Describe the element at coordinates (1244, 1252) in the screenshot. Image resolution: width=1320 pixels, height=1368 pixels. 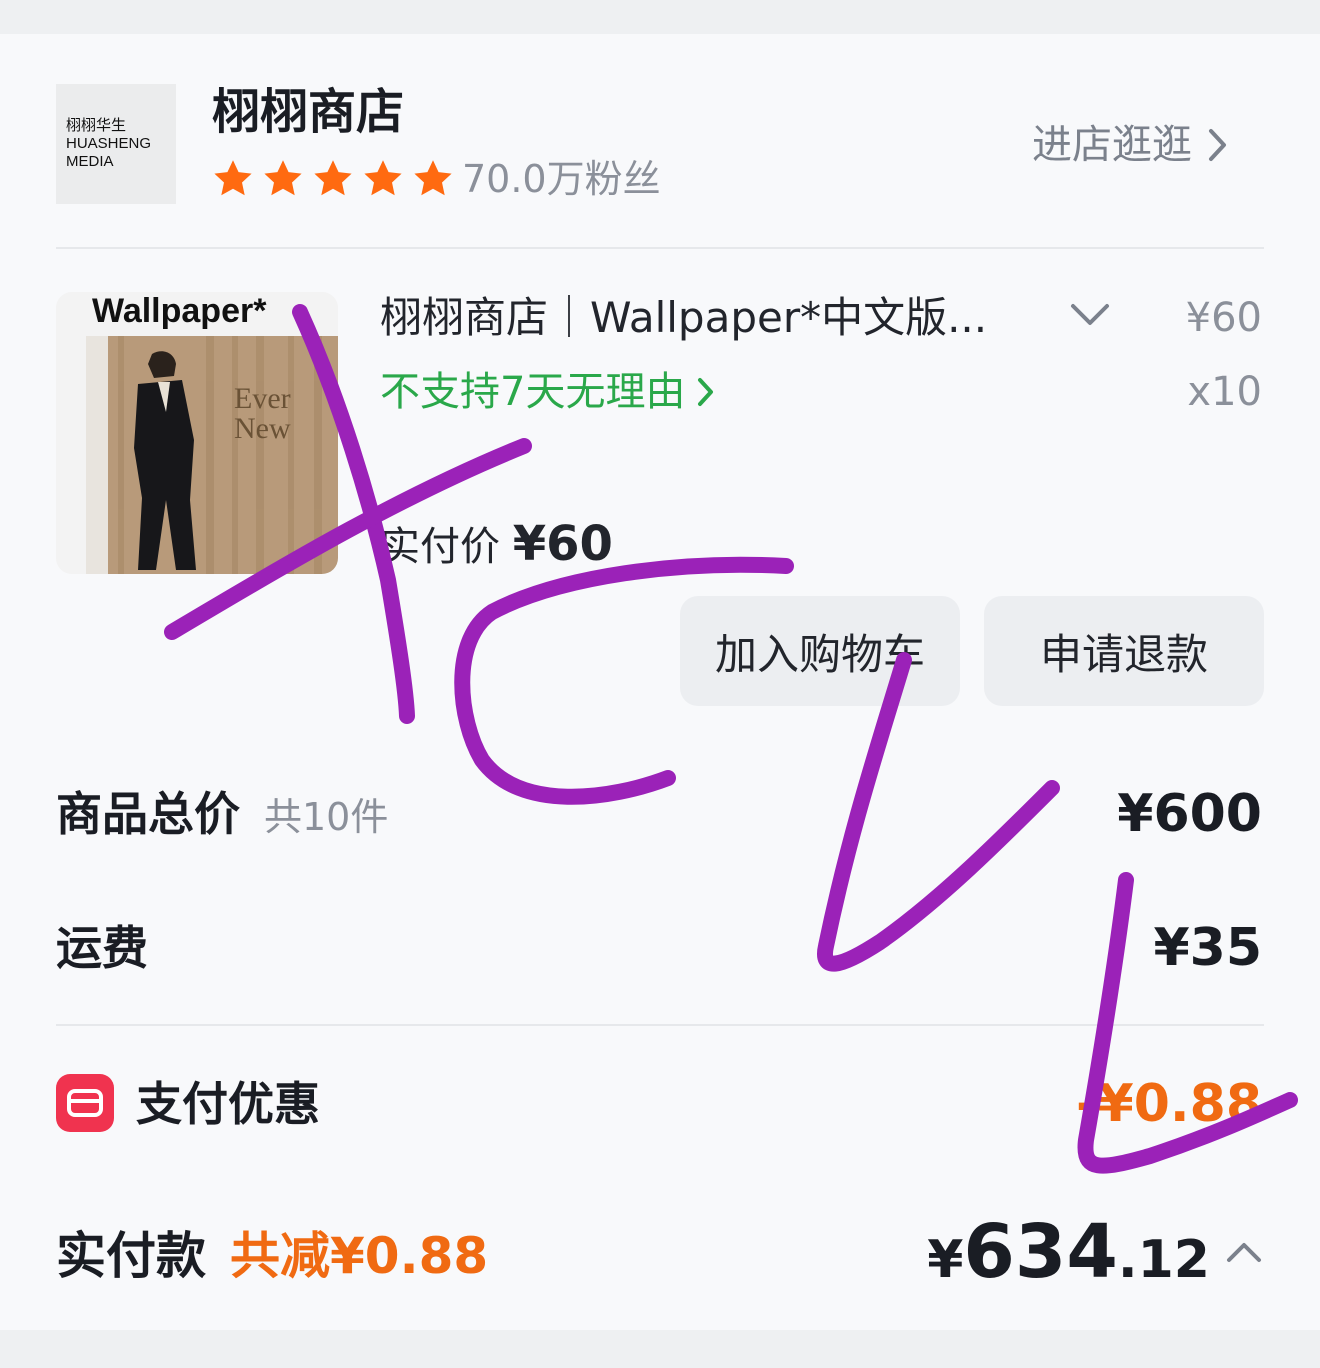
I see `chevron-up-icon` at that location.